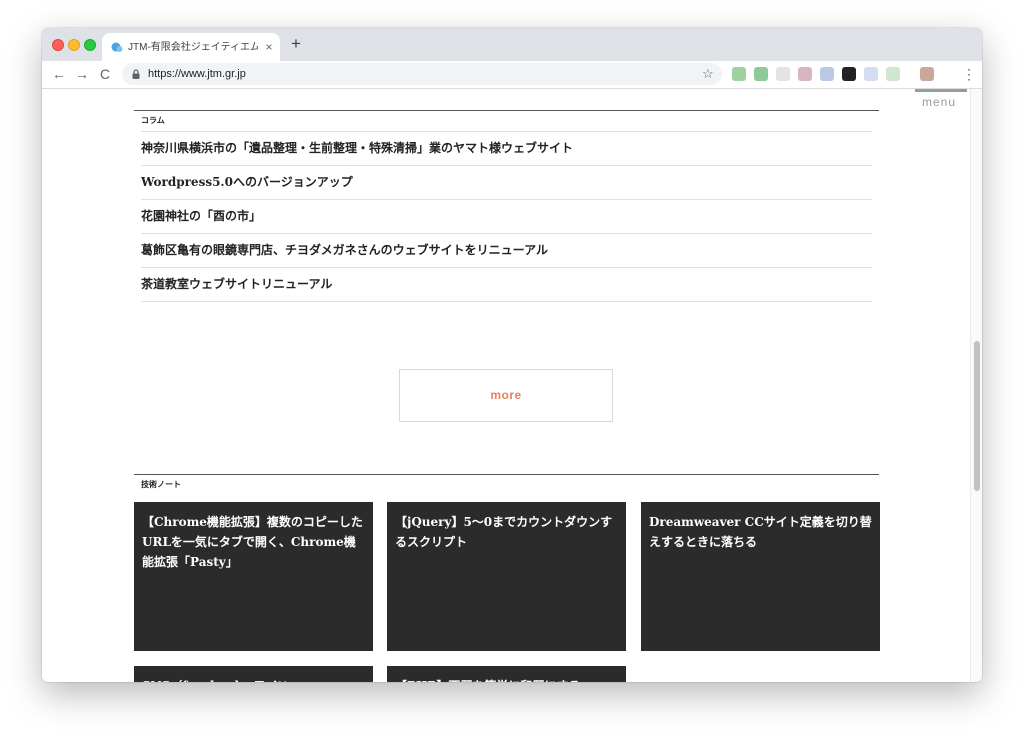 The width and height of the screenshot is (1024, 737). Describe the element at coordinates (506, 284) in the screenshot. I see `column-list-item: 茶道教室ウェブサイトリニューアル` at that location.